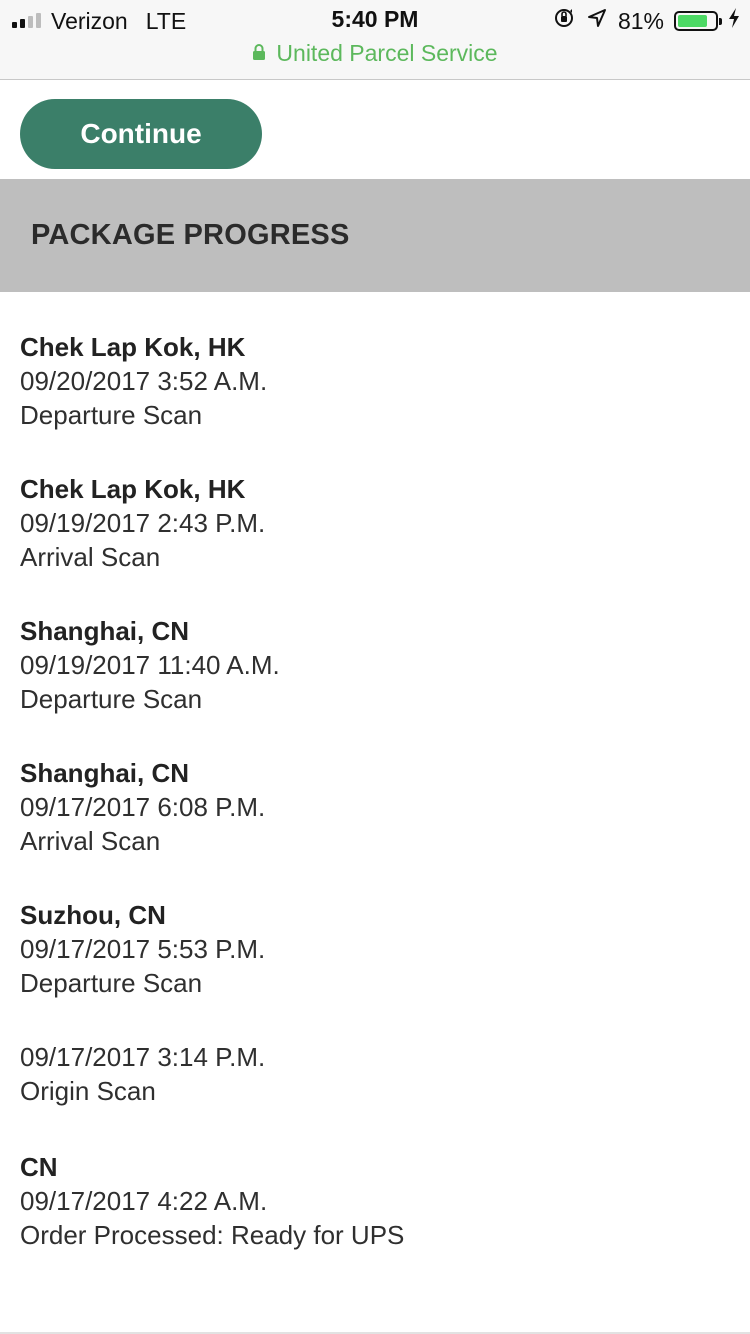 The image size is (750, 1334). What do you see at coordinates (564, 21) in the screenshot?
I see `orientation-lock-icon` at bounding box center [564, 21].